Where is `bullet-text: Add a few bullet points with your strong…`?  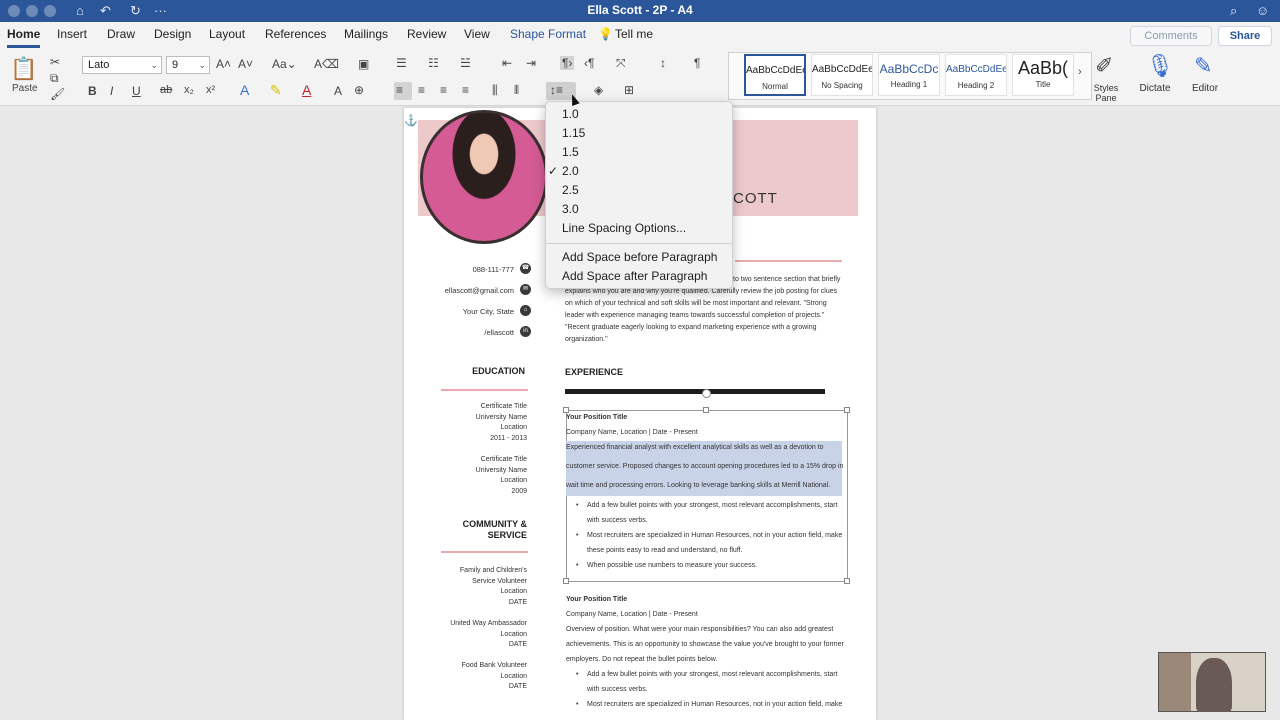
bullet-text: Add a few bullet points with your strong… is located at coordinates (712, 674).